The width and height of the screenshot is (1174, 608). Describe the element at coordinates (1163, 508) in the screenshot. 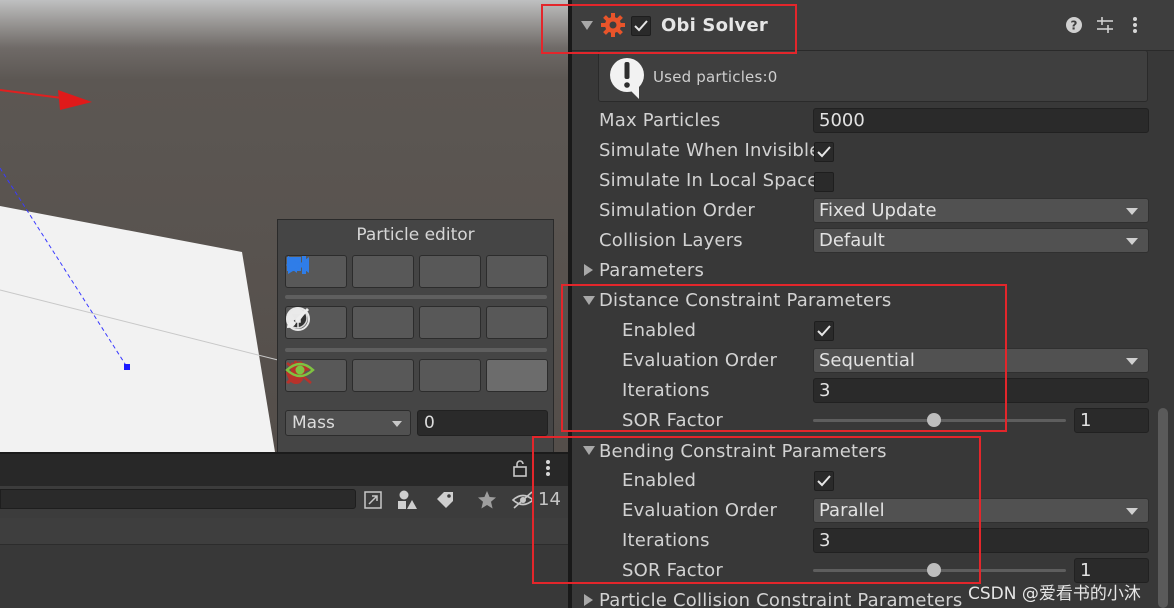

I see `inspector-scrollbar` at that location.